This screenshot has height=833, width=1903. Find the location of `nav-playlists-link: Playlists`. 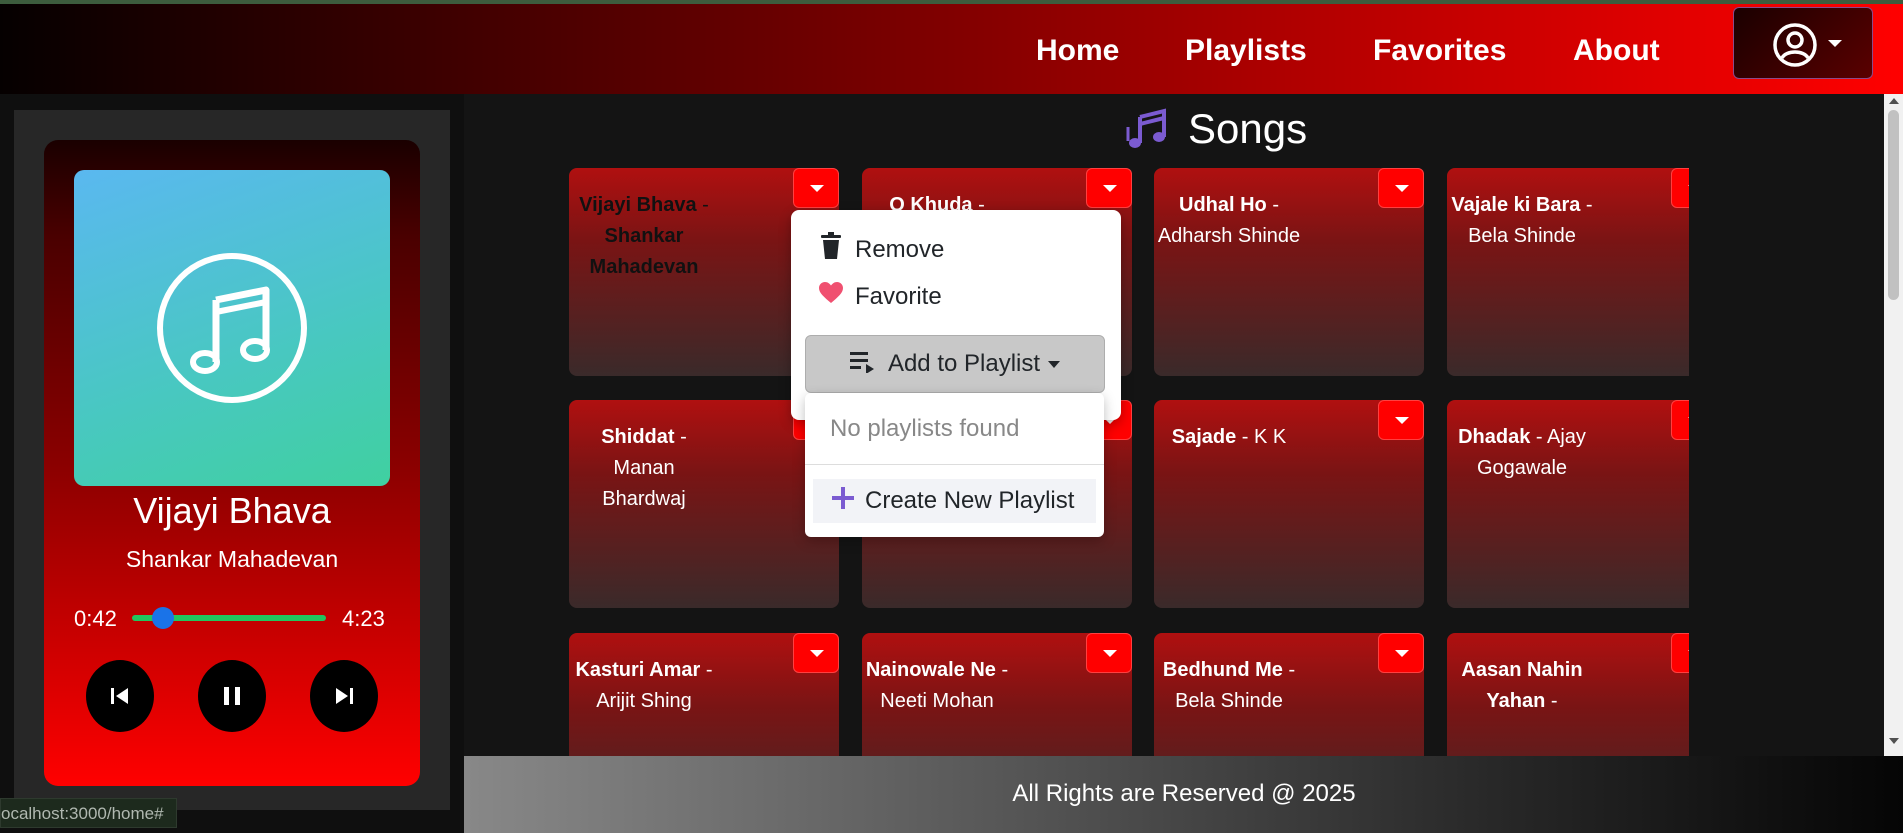

nav-playlists-link: Playlists is located at coordinates (1246, 51).